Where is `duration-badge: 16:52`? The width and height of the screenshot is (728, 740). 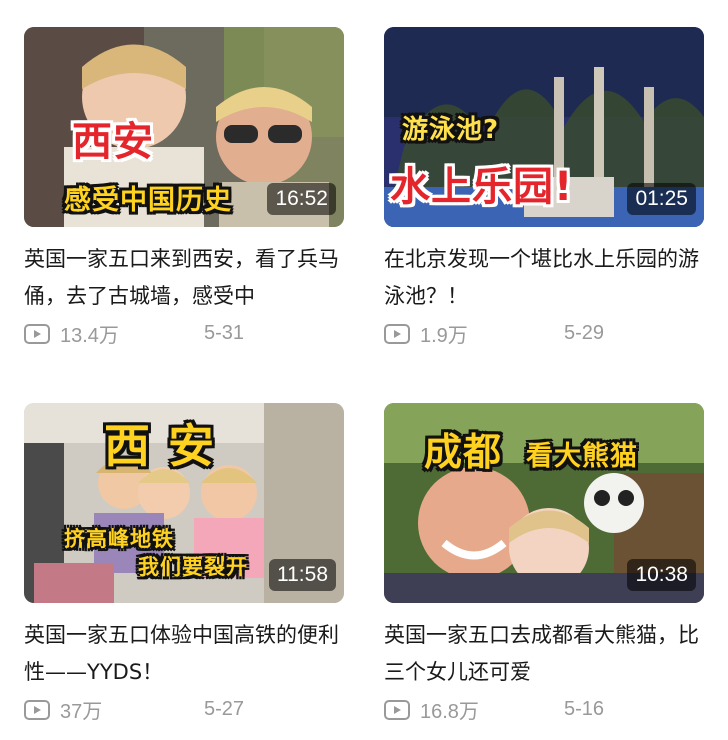 duration-badge: 16:52 is located at coordinates (301, 199).